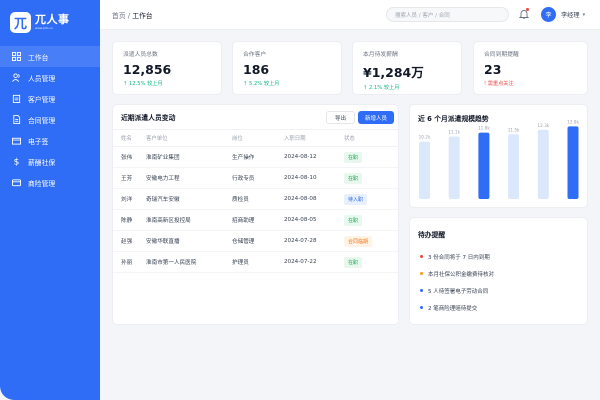 Image resolution: width=600 pixels, height=400 pixels. Describe the element at coordinates (314, 178) in the screenshot. I see `cell-date: 2024-08-10` at that location.